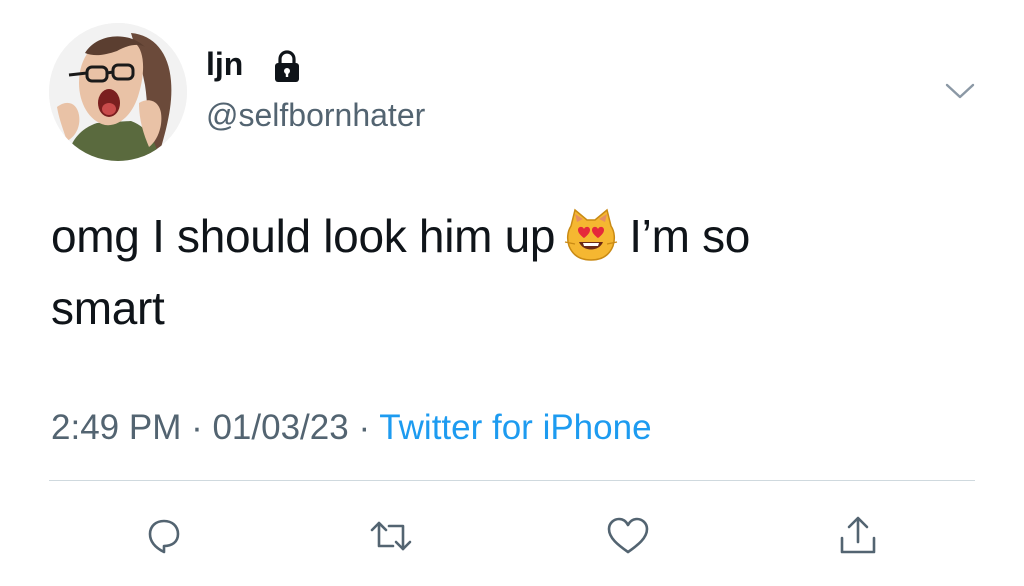 The width and height of the screenshot is (1024, 586). I want to click on share-icon, so click(858, 535).